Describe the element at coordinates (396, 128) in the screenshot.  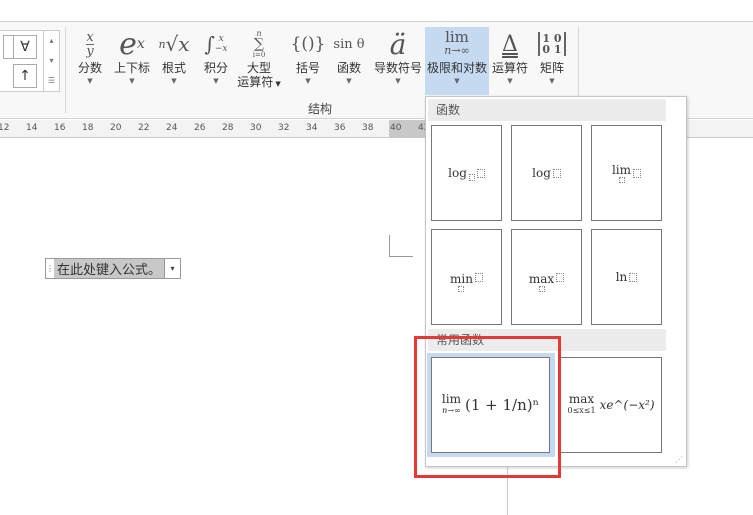
I see `ruler-tick: 40` at that location.